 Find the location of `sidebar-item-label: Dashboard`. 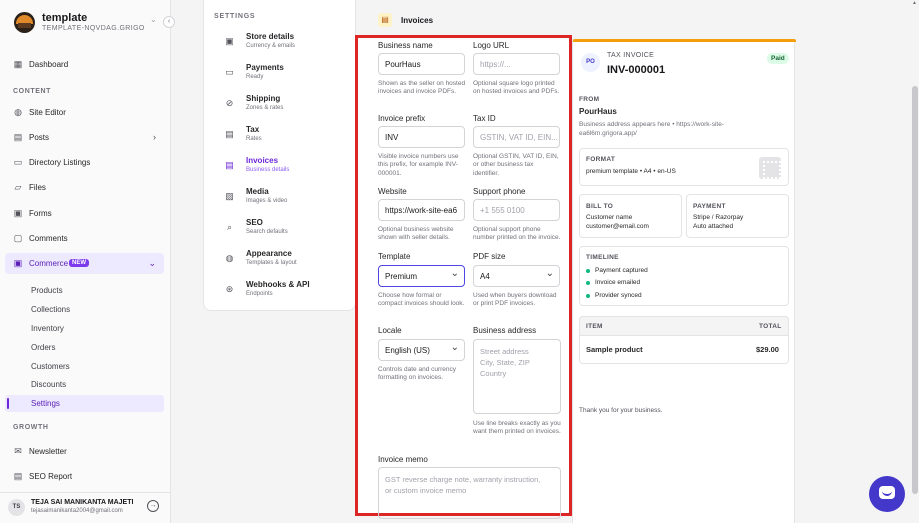

sidebar-item-label: Dashboard is located at coordinates (49, 64).